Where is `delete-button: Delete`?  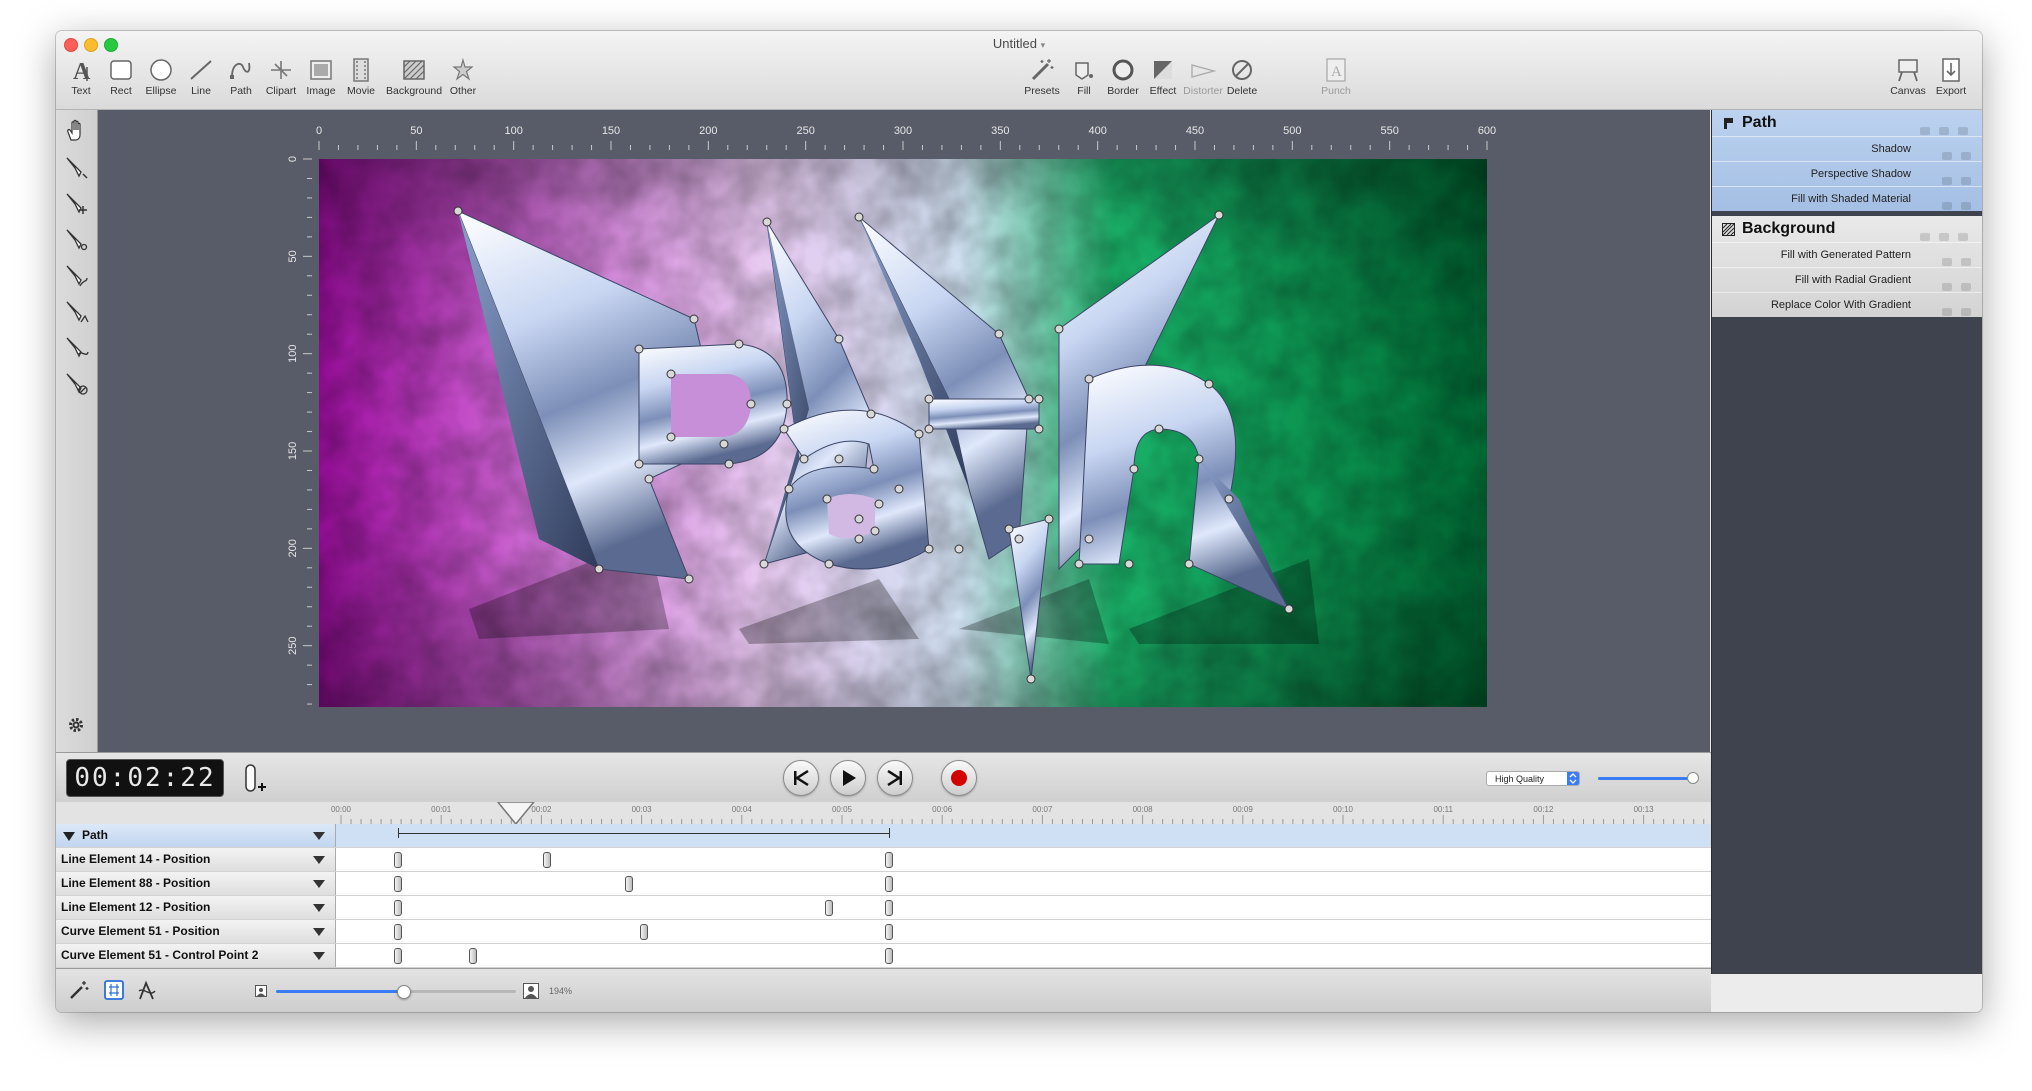 delete-button: Delete is located at coordinates (1242, 77).